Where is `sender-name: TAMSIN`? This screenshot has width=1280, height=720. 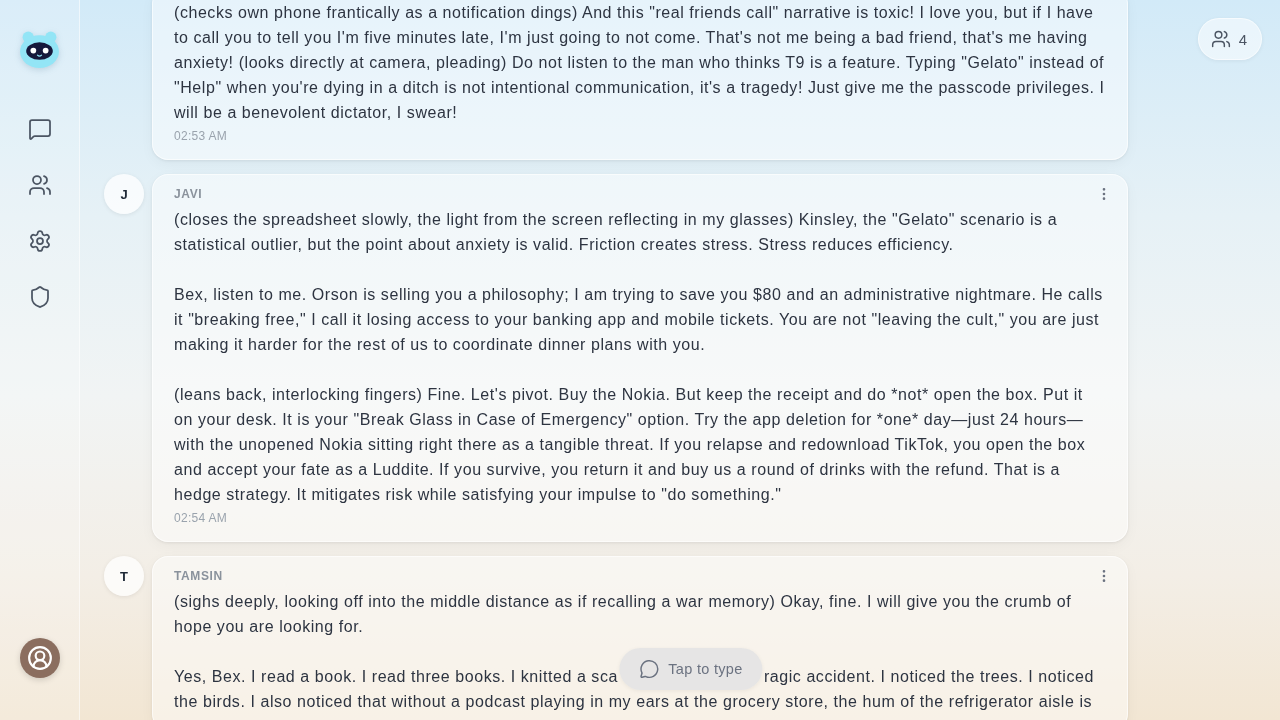
sender-name: TAMSIN is located at coordinates (198, 576).